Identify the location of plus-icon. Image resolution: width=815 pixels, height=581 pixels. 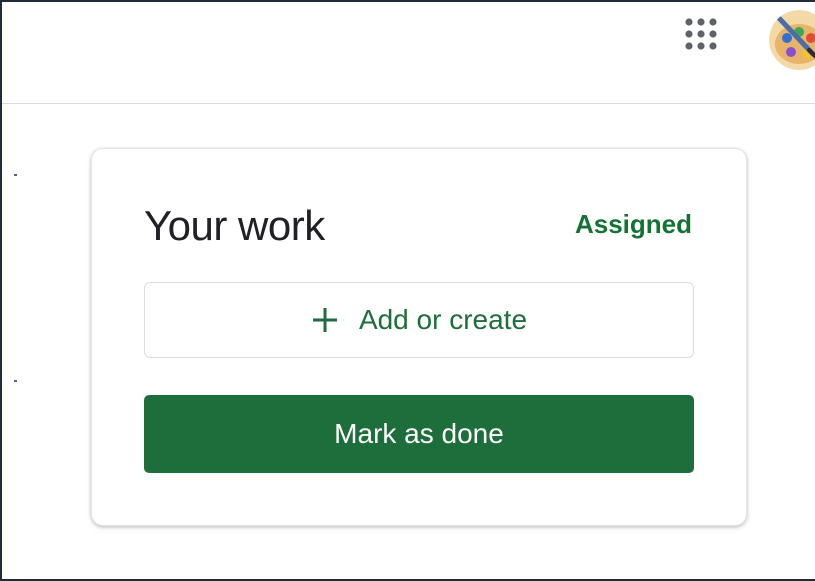
(325, 320).